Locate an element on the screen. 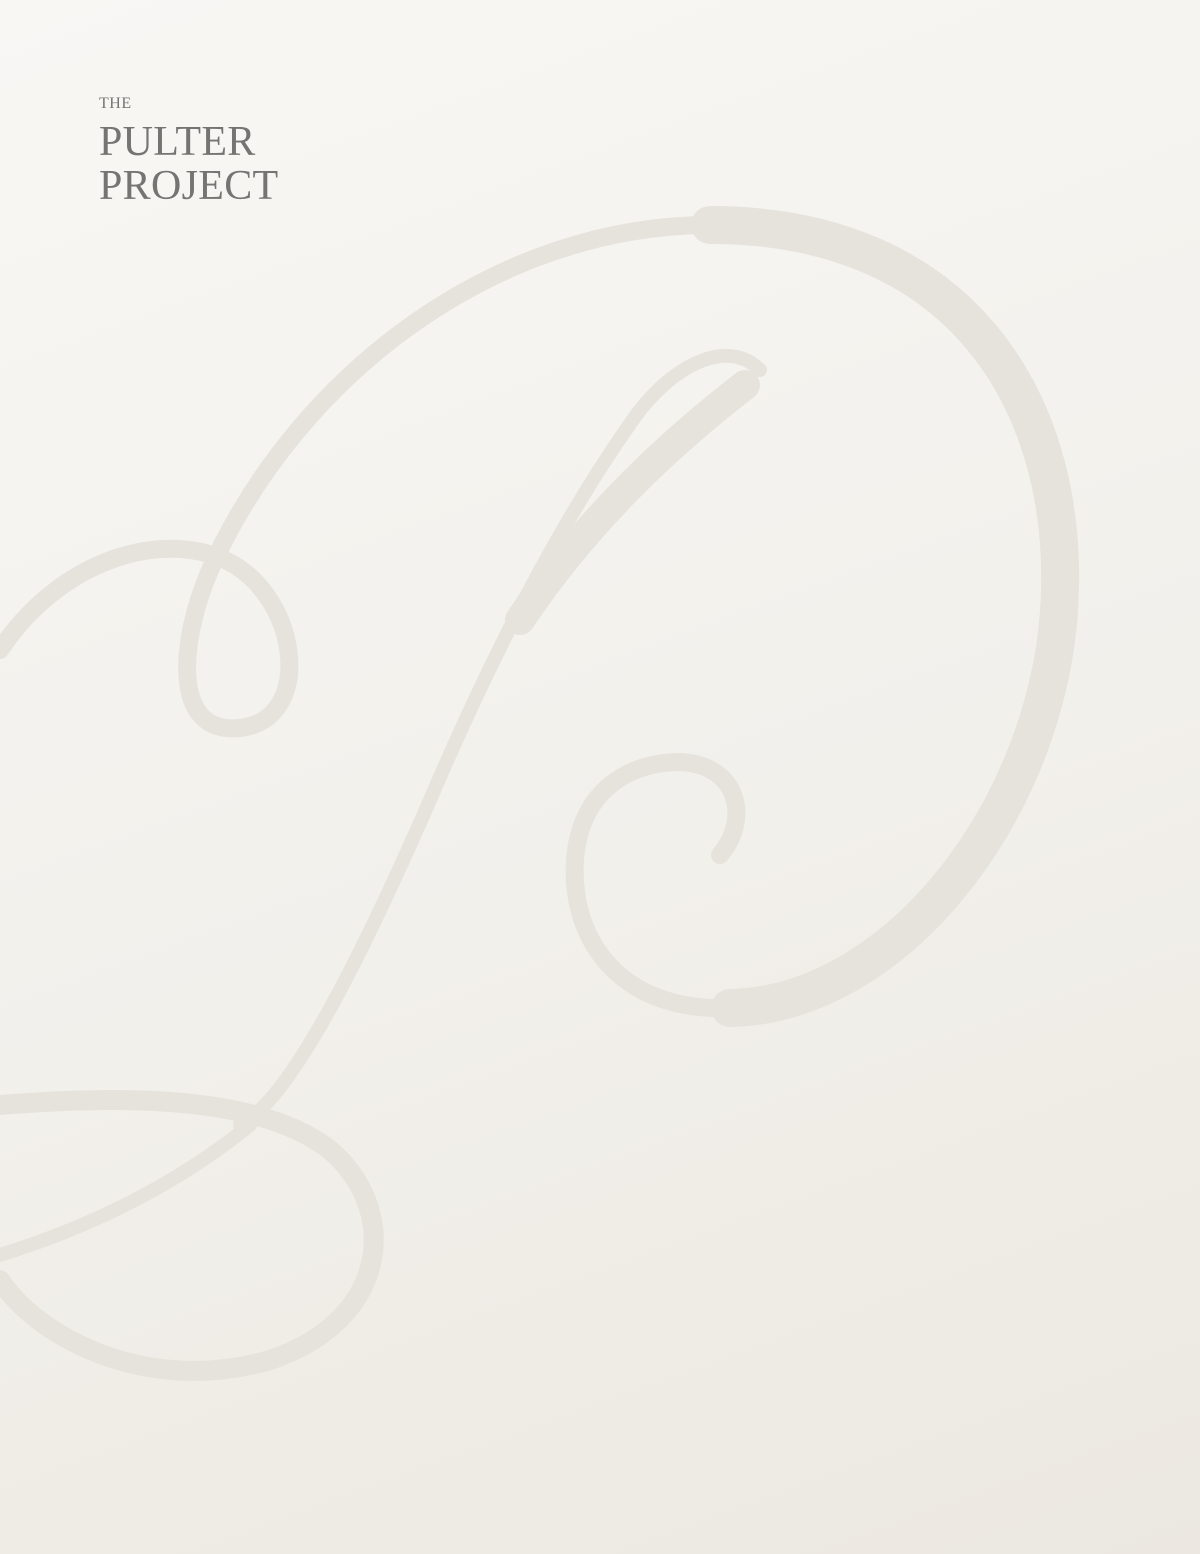  watermark-inner-curl is located at coordinates (655, 885).